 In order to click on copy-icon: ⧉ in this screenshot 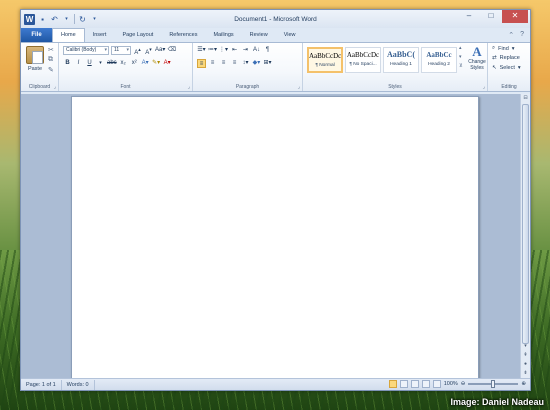, I will do `click(50, 60)`.